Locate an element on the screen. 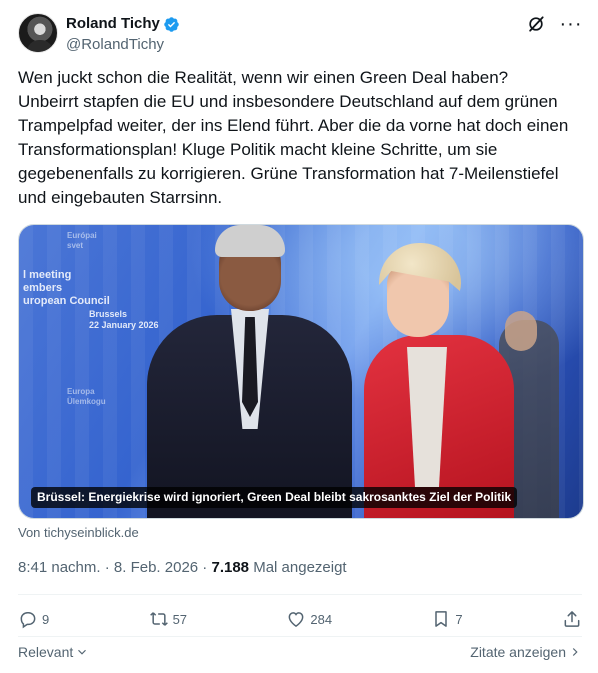 The height and width of the screenshot is (673, 598). views-count: 7.188 is located at coordinates (230, 567).